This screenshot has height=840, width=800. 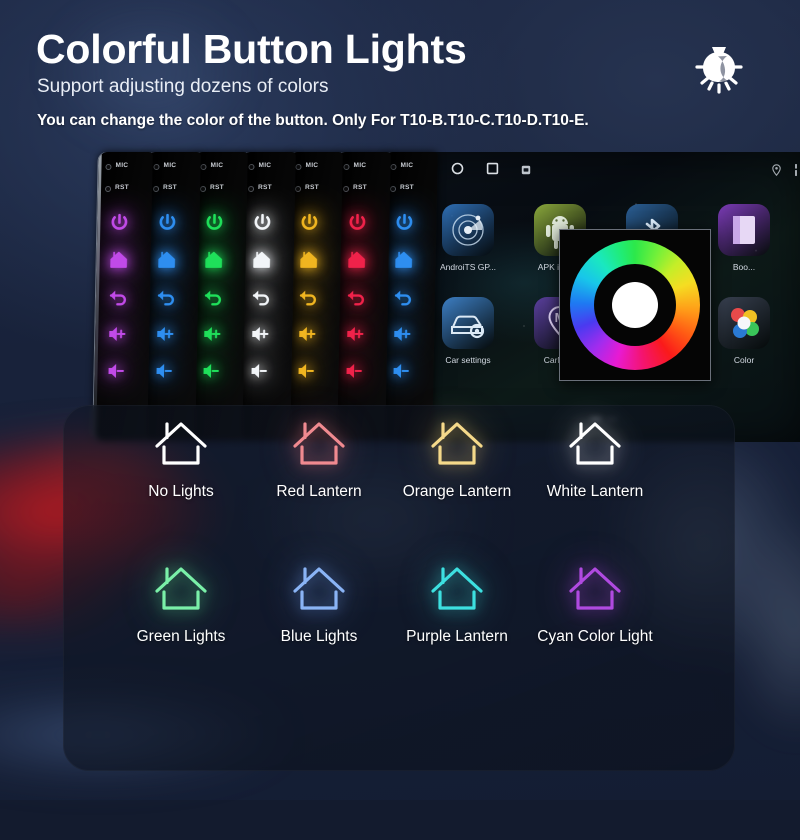 I want to click on page-subtitle: Support adjusting dozens of colors, so click(x=183, y=86).